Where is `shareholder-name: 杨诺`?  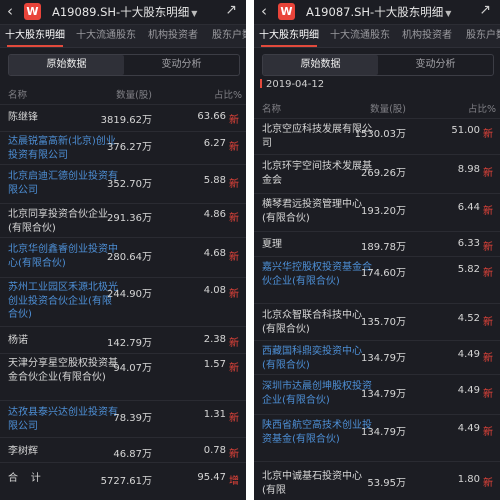
shareholder-name: 杨诺 is located at coordinates (18, 340).